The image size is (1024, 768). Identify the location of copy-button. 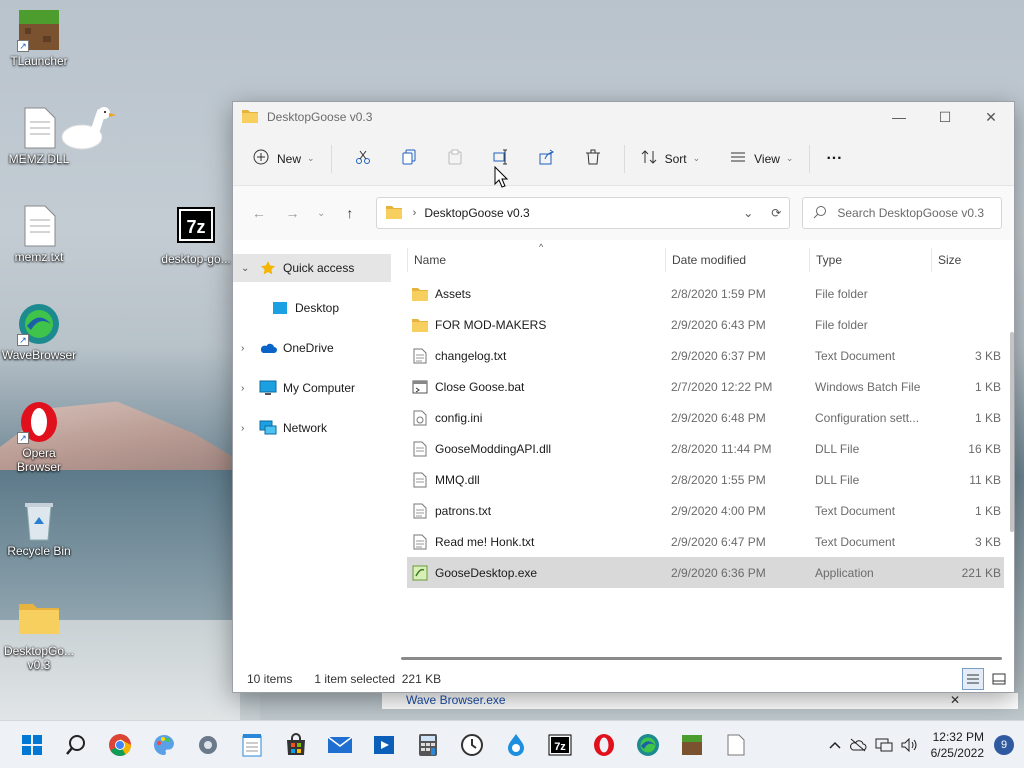
(409, 159).